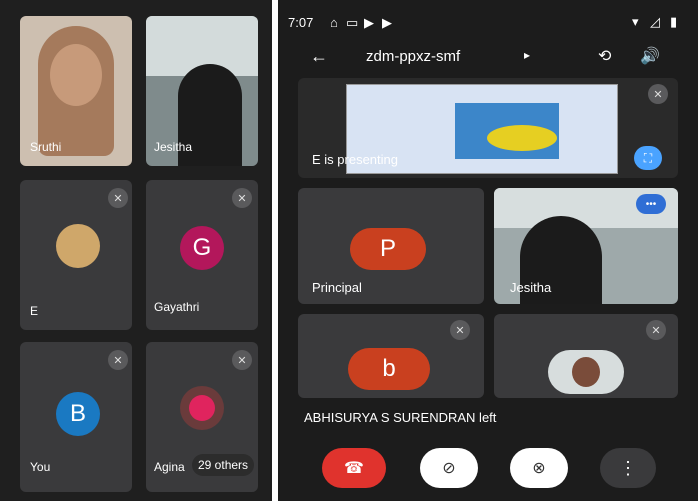  What do you see at coordinates (655, 21) in the screenshot?
I see `signal-icon: ◿` at bounding box center [655, 21].